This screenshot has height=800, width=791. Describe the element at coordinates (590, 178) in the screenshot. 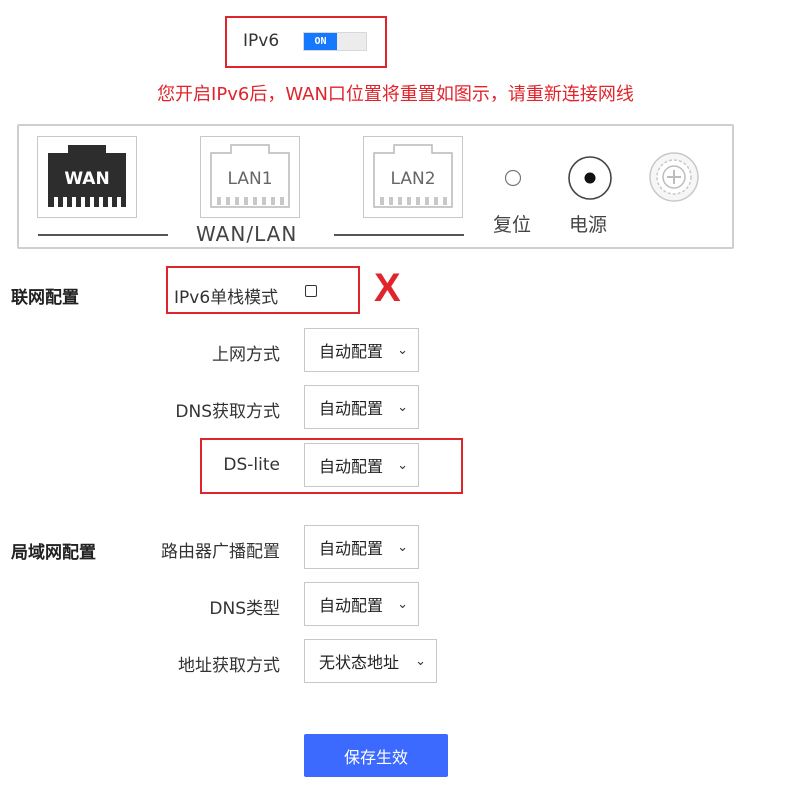

I see `power-jack-icon` at that location.